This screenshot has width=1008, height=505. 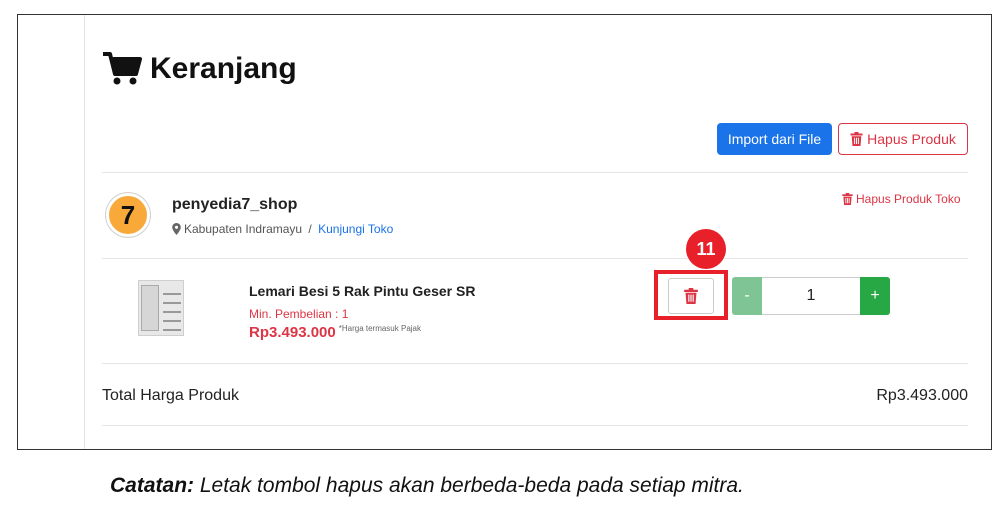 I want to click on shop-location: Kabupaten Indramayu / Kunjungi Toko, so click(x=282, y=229).